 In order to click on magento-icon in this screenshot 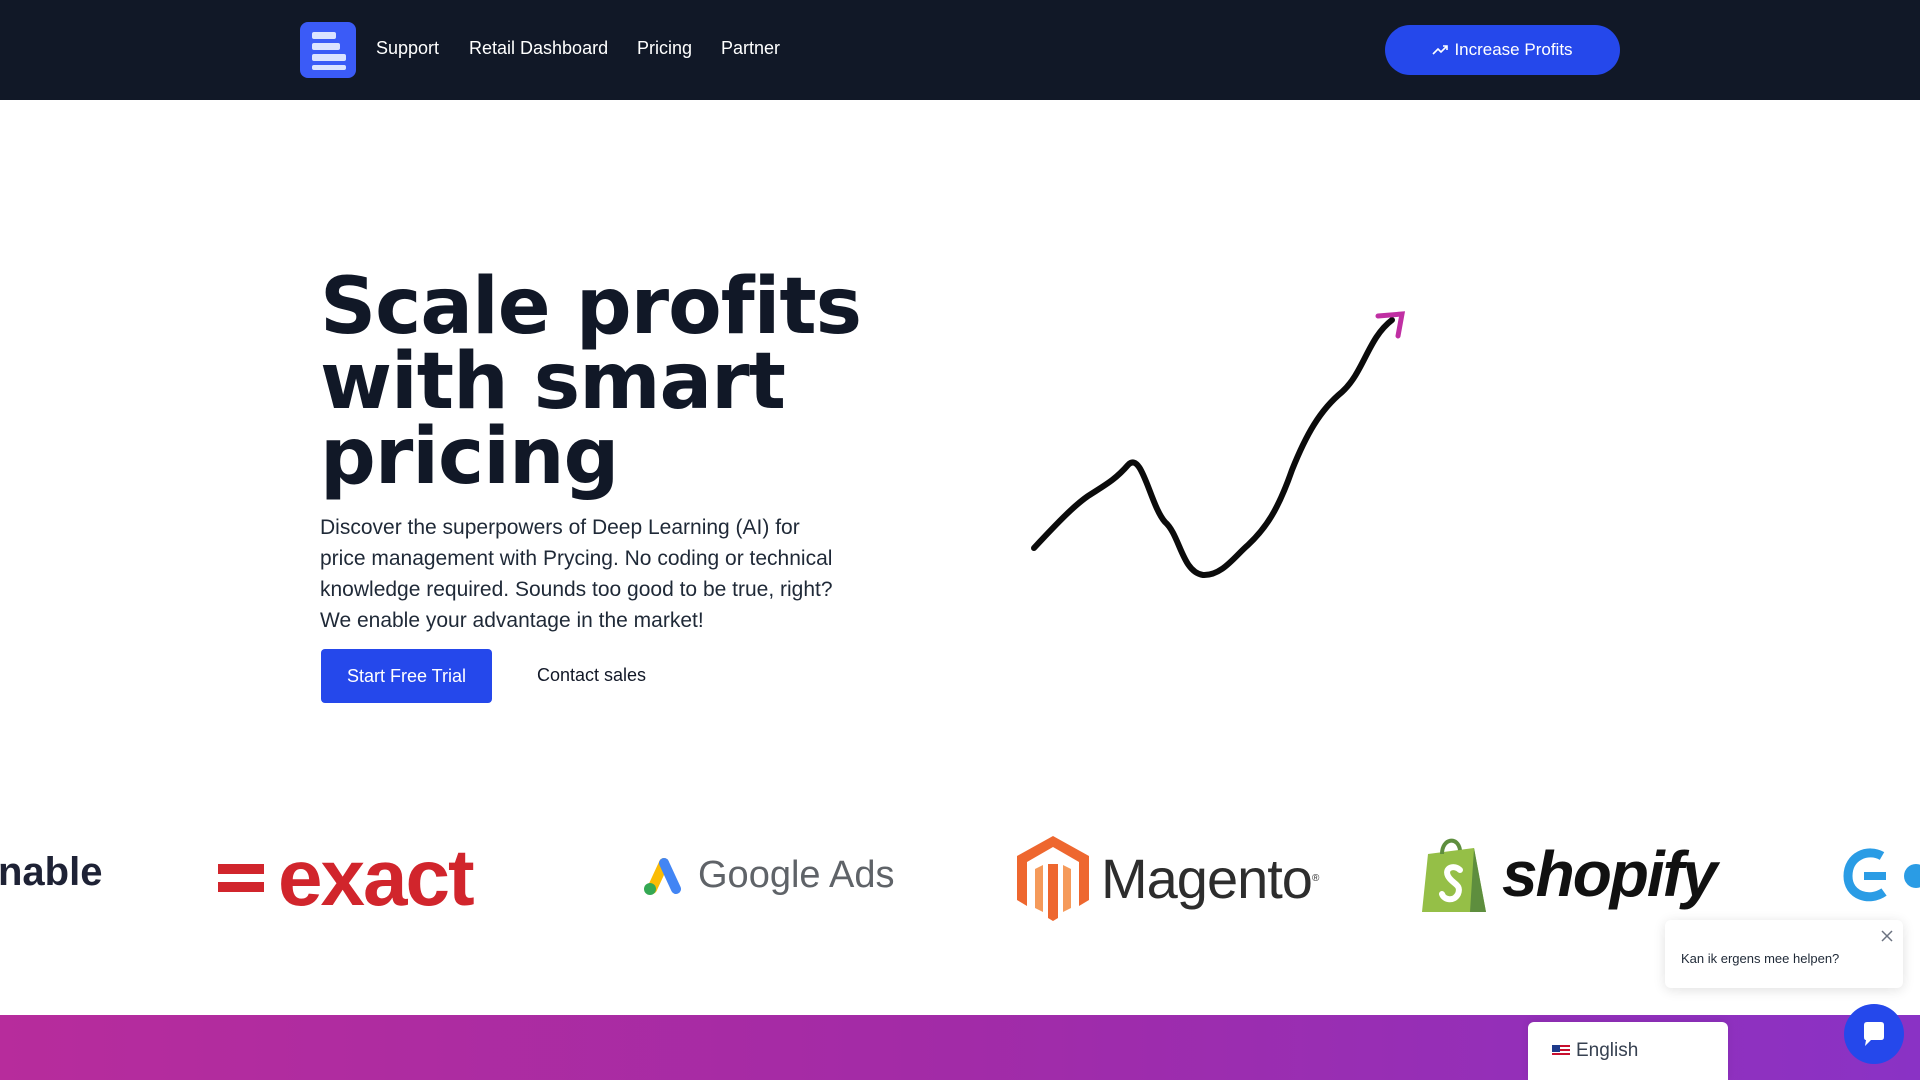, I will do `click(1053, 878)`.